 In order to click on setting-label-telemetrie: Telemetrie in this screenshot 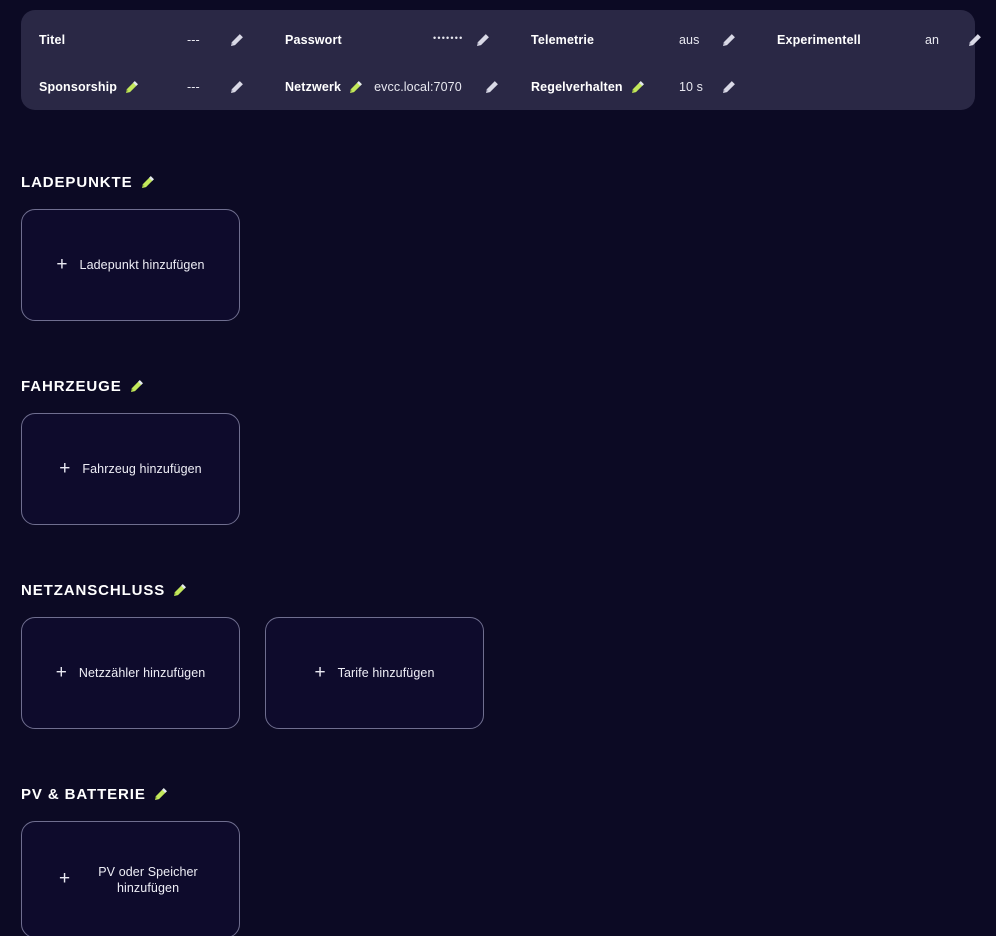, I will do `click(563, 39)`.